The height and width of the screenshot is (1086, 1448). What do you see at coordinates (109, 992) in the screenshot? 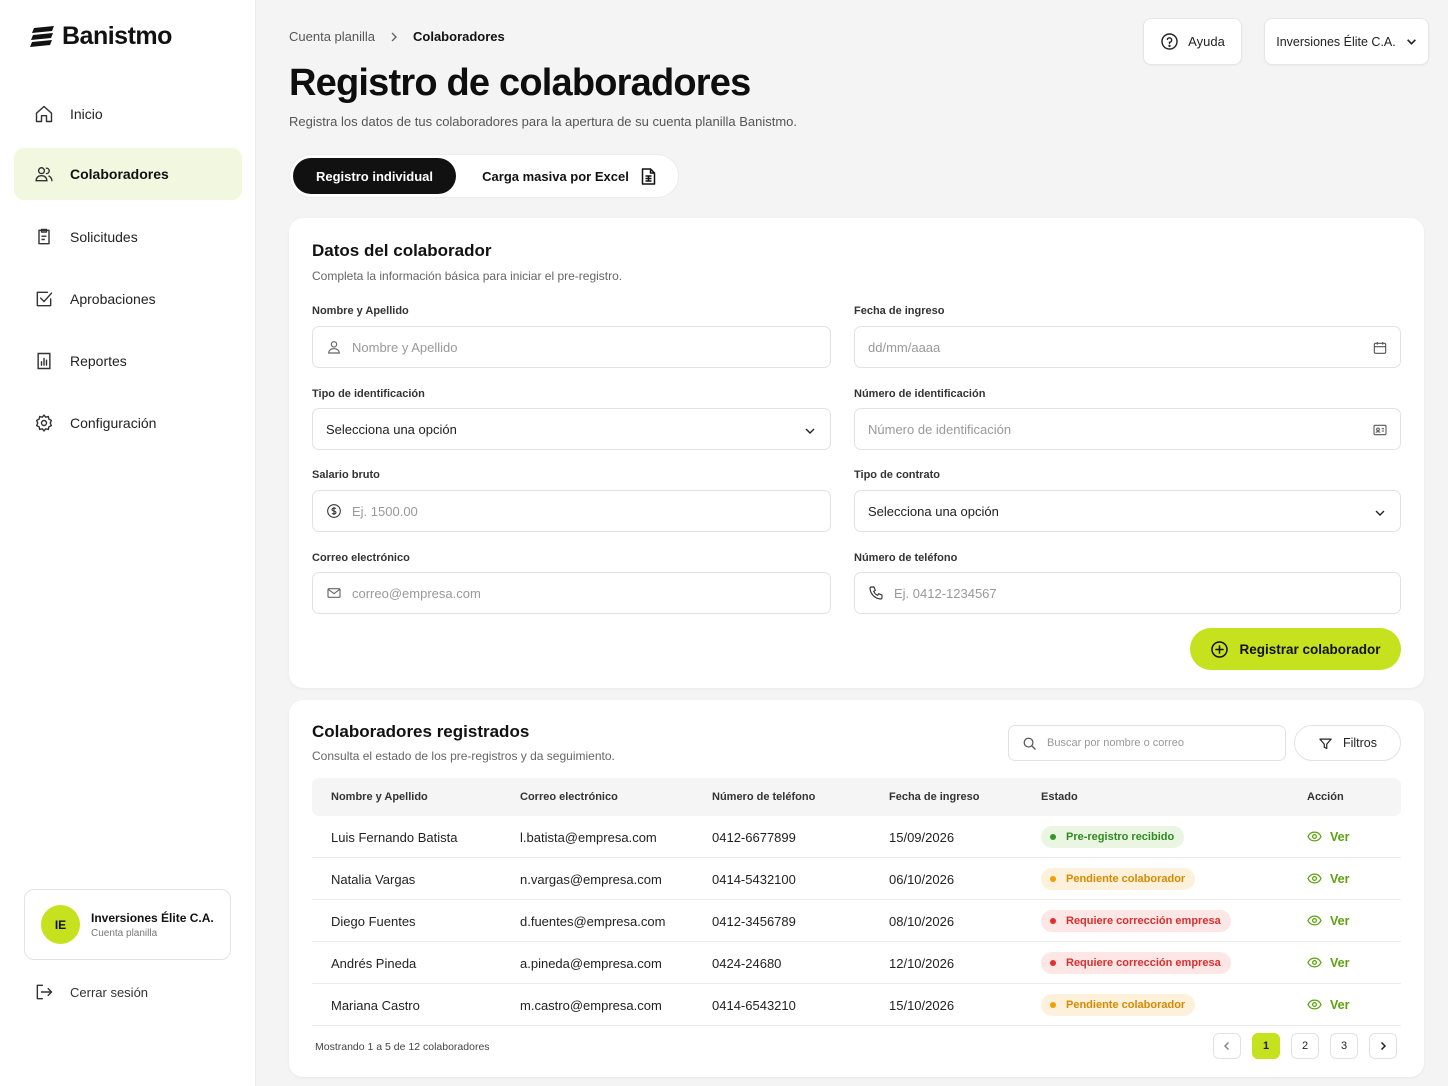
I see `logout-label: Cerrar sesión` at bounding box center [109, 992].